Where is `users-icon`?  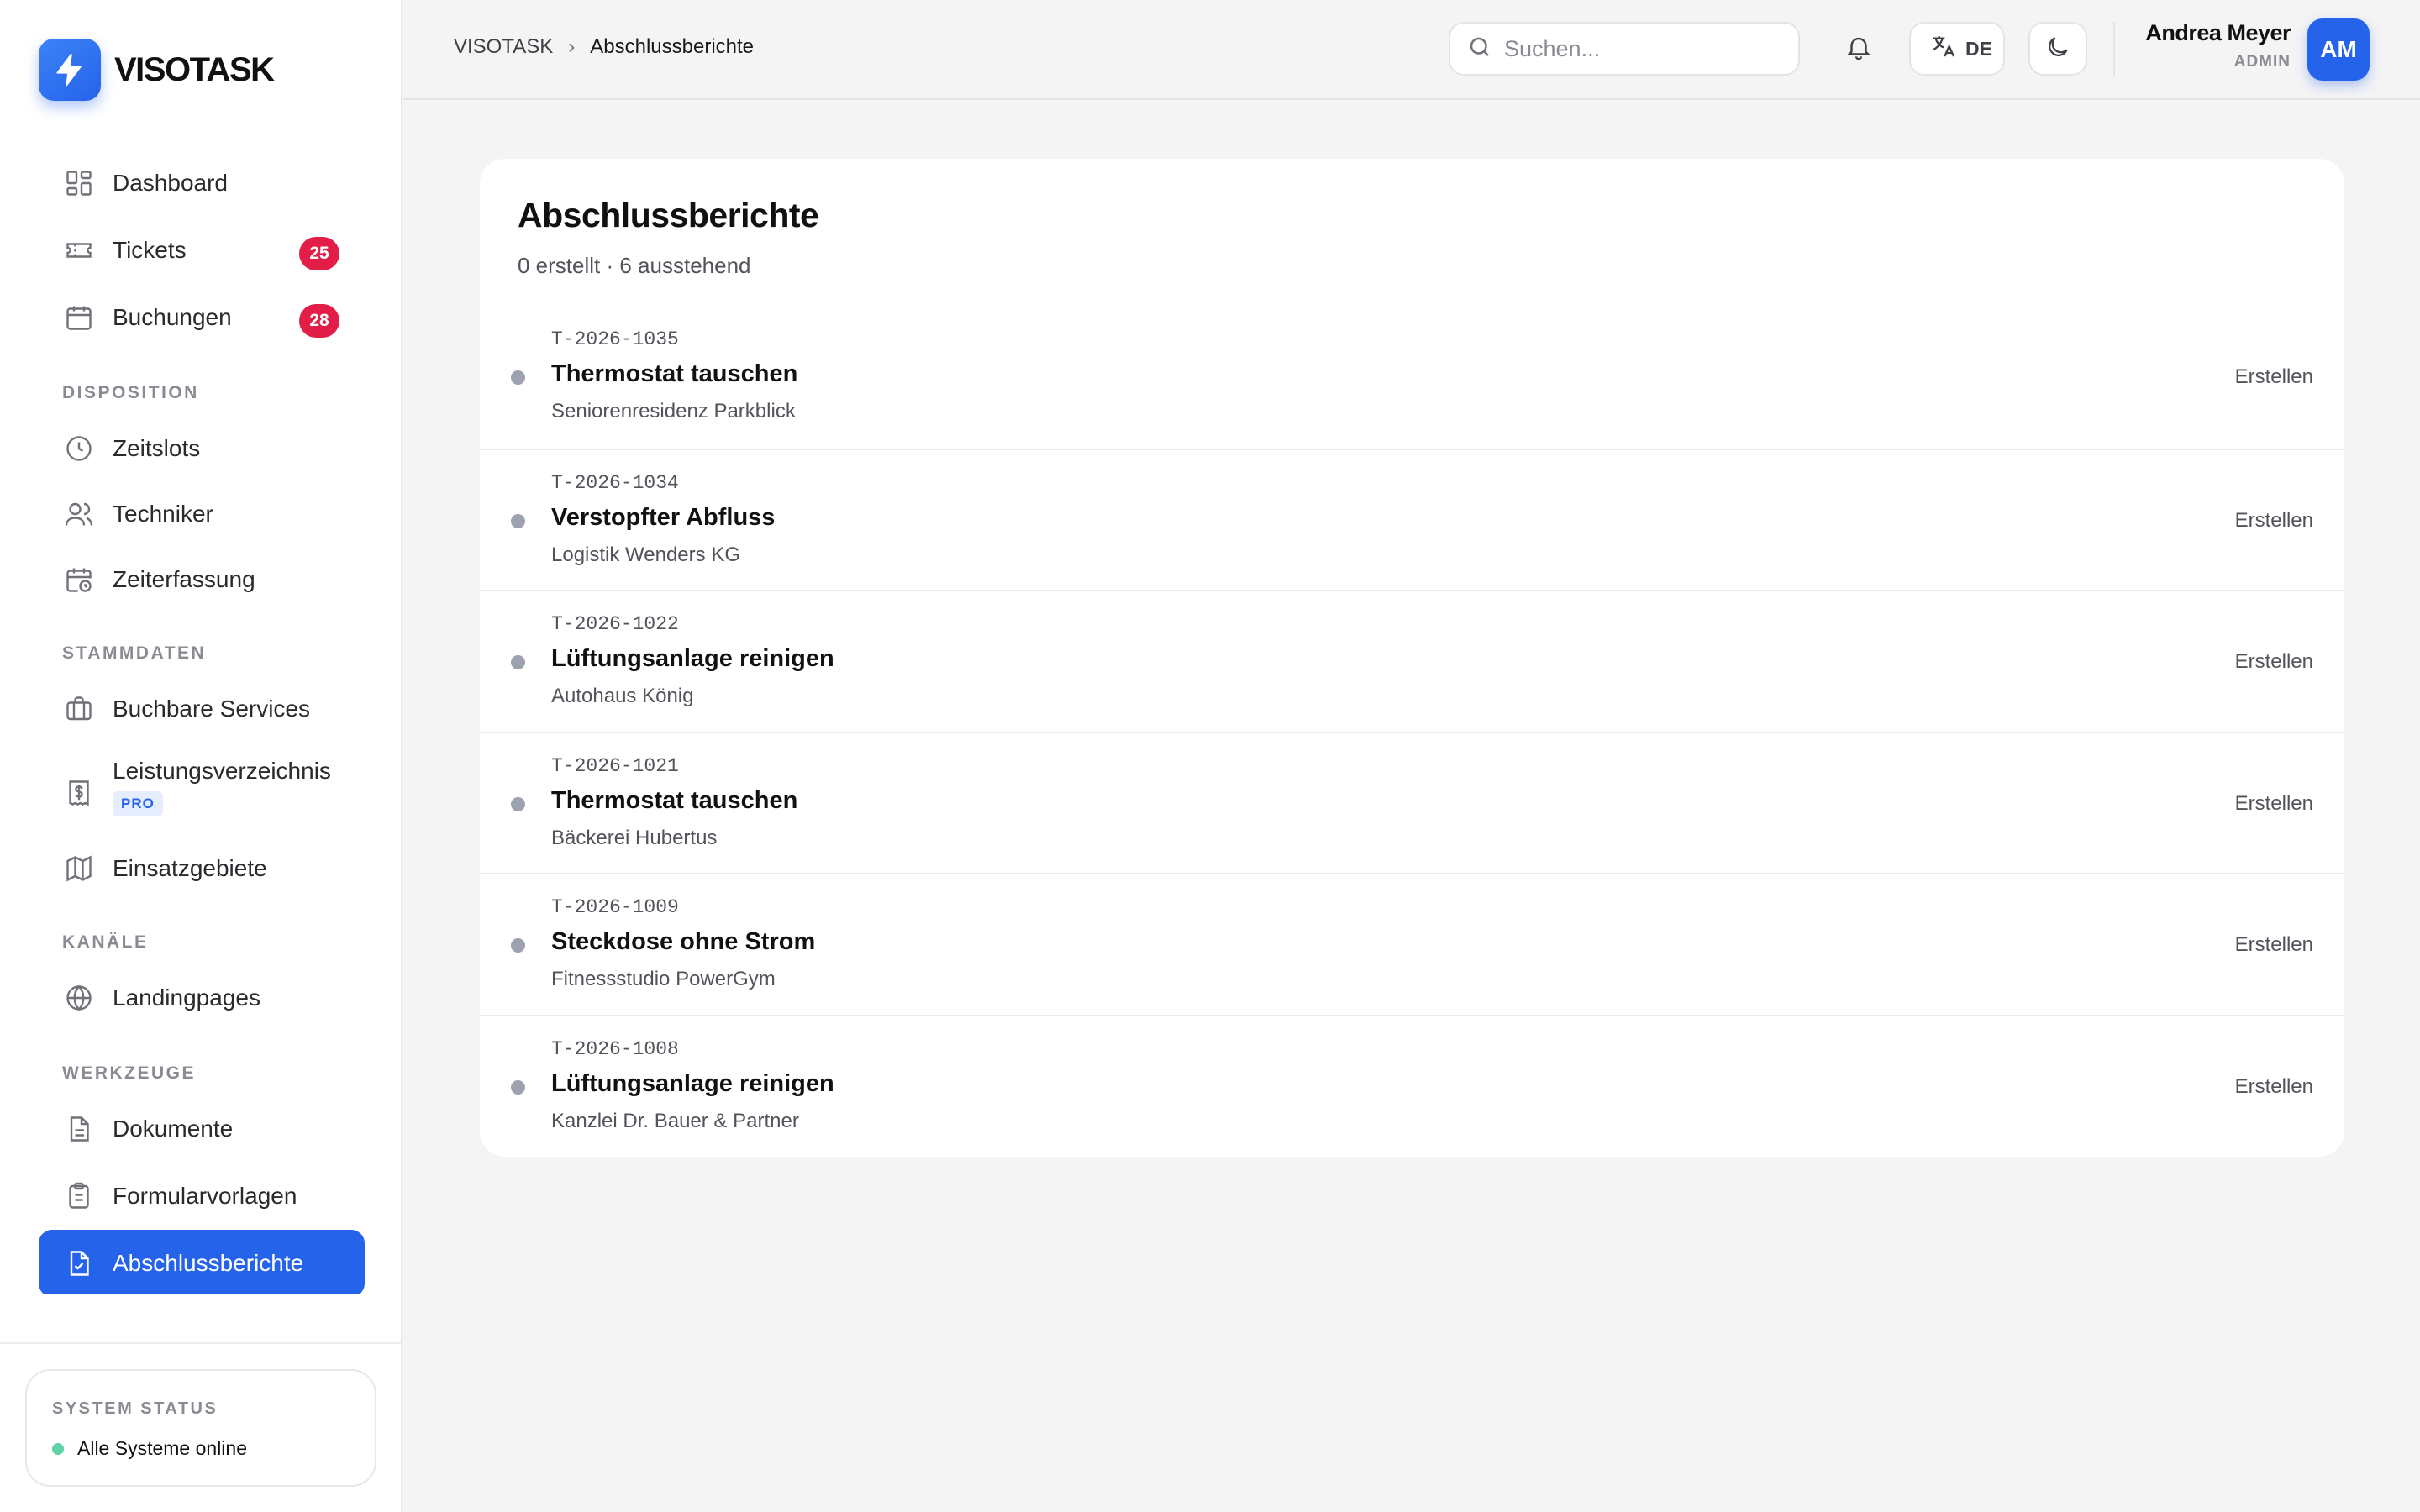 users-icon is located at coordinates (79, 514).